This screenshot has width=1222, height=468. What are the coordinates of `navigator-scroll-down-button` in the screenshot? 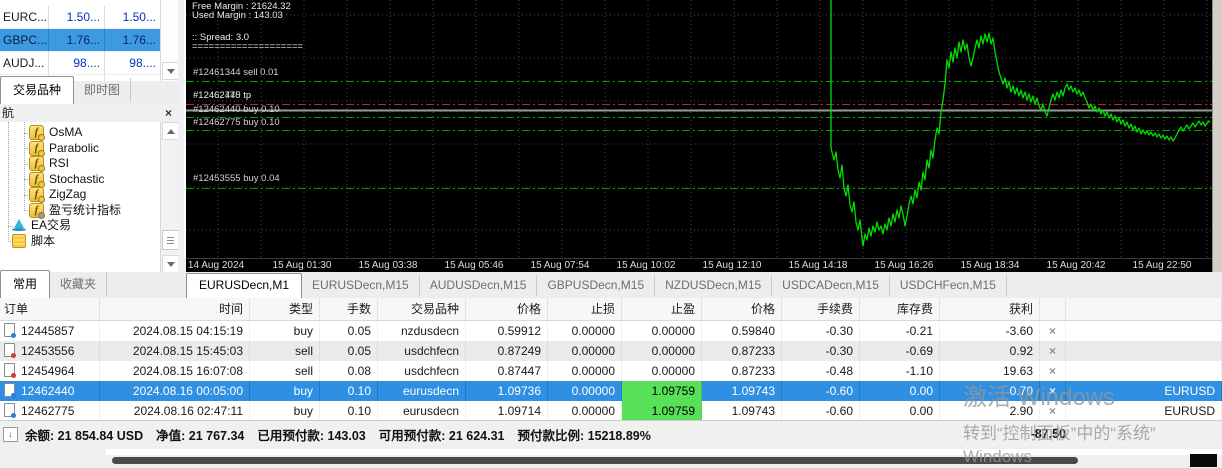 It's located at (170, 263).